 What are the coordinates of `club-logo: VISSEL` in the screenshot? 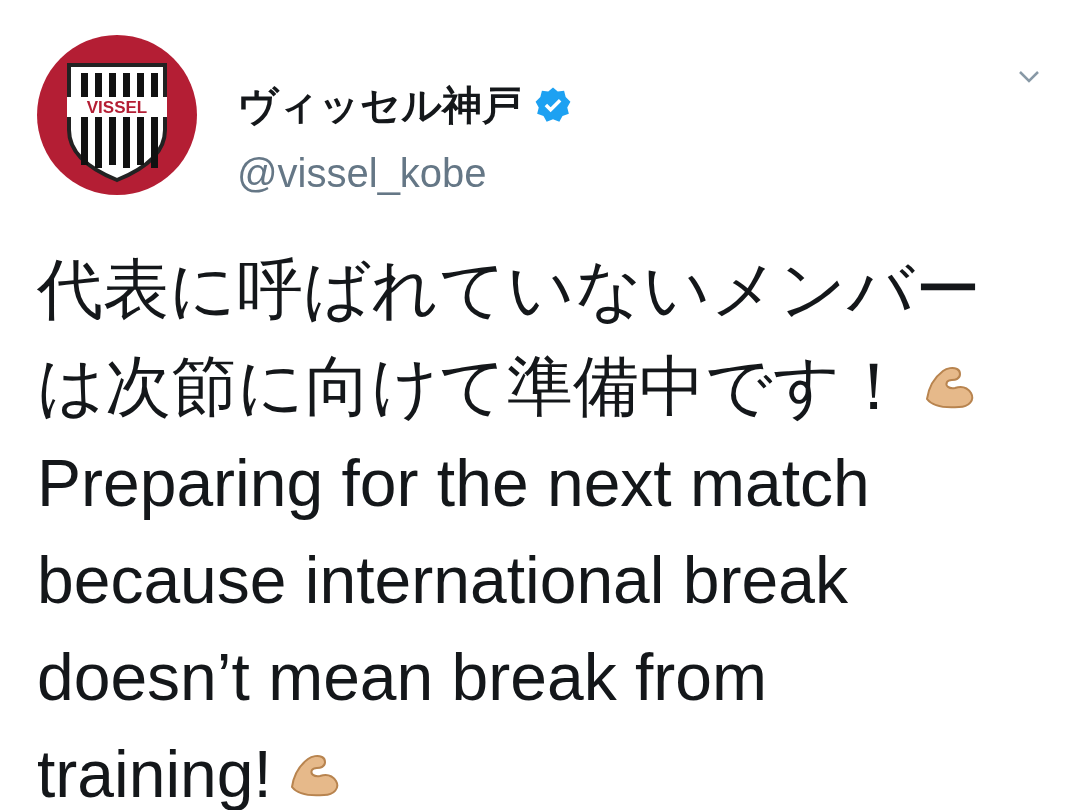 It's located at (117, 115).